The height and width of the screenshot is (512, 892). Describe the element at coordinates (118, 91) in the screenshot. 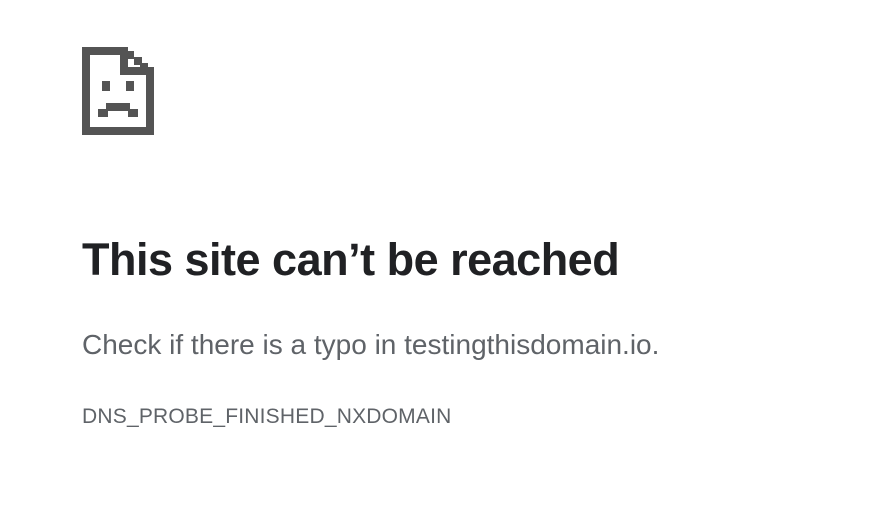

I see `sad-page-icon` at that location.